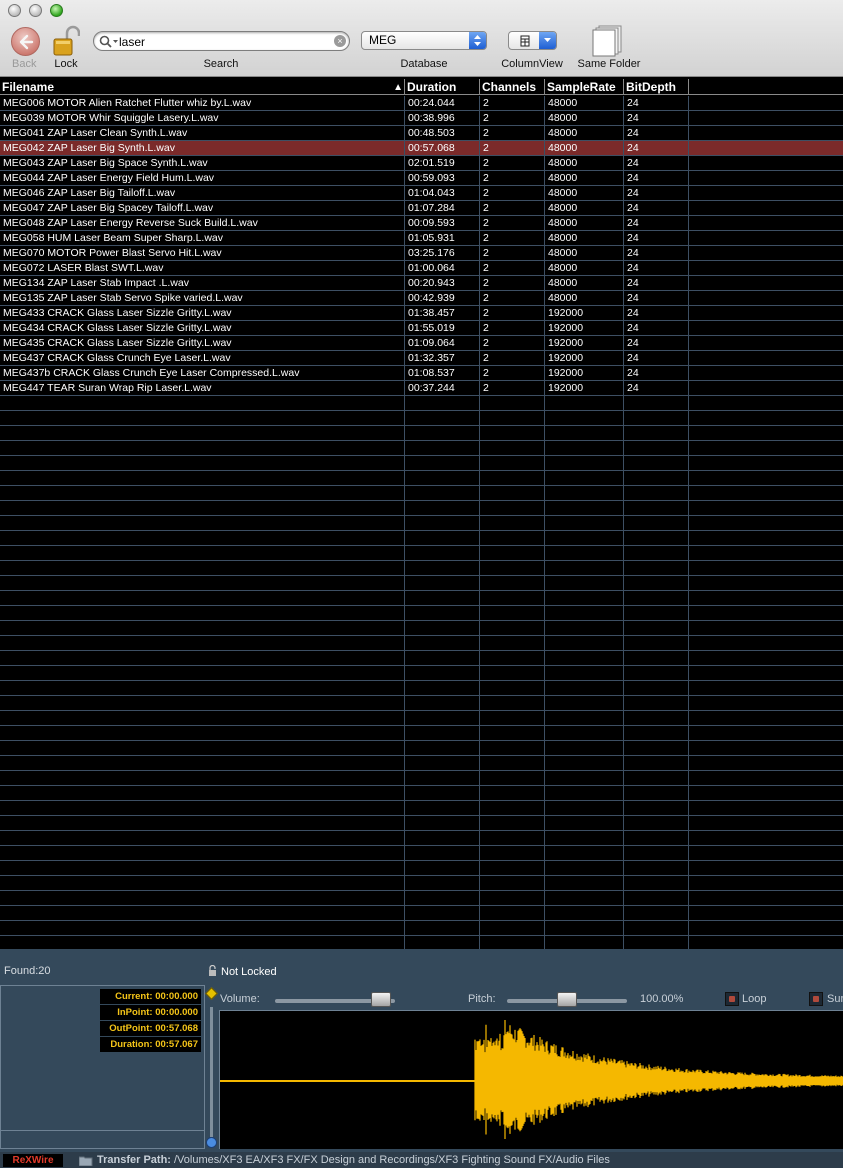 The height and width of the screenshot is (1168, 843). I want to click on zoom-thumb, so click(211, 1142).